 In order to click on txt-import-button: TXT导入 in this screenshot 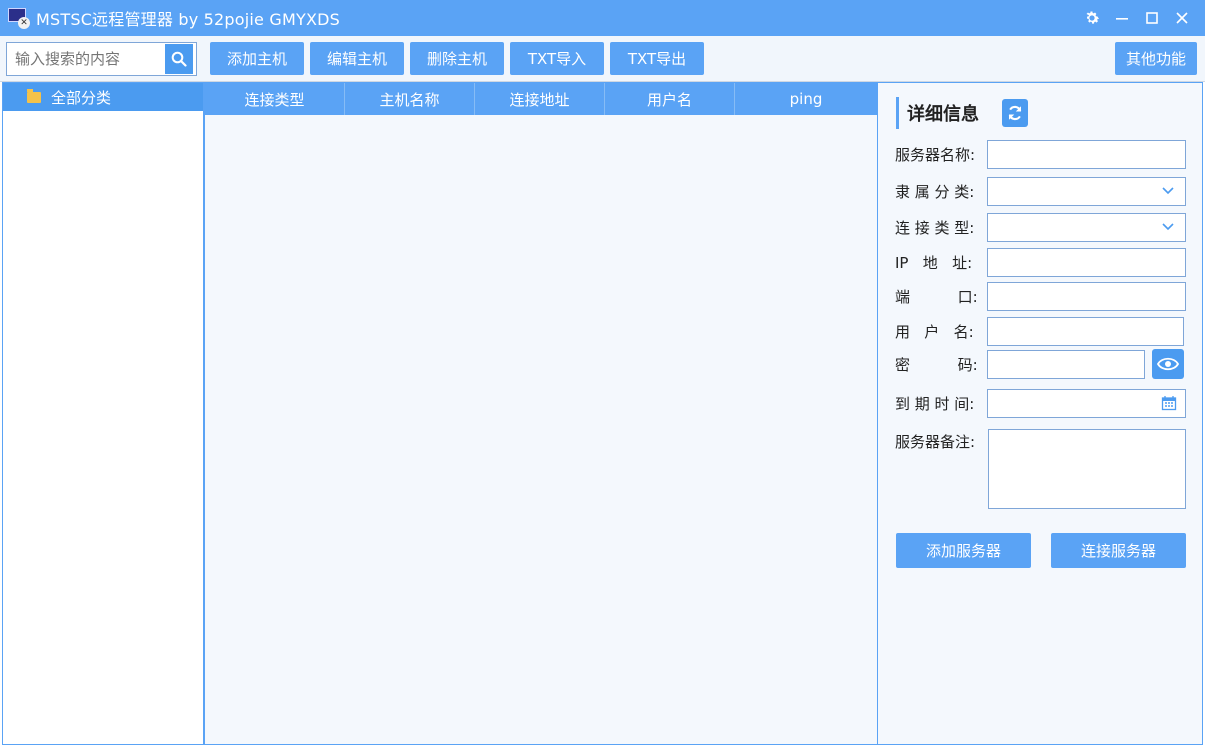, I will do `click(557, 58)`.